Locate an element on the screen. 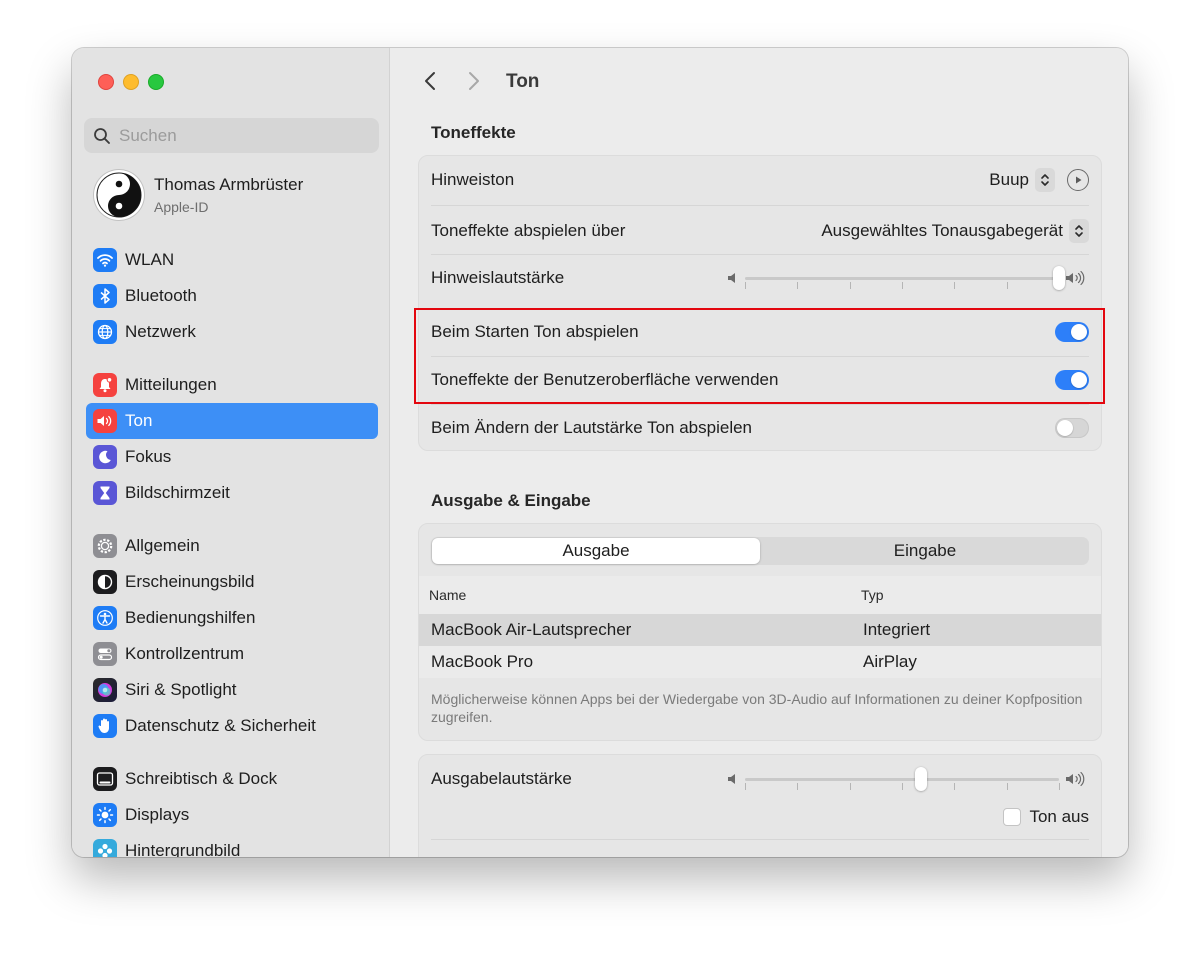  account-subtitle: Apple-ID is located at coordinates (181, 207).